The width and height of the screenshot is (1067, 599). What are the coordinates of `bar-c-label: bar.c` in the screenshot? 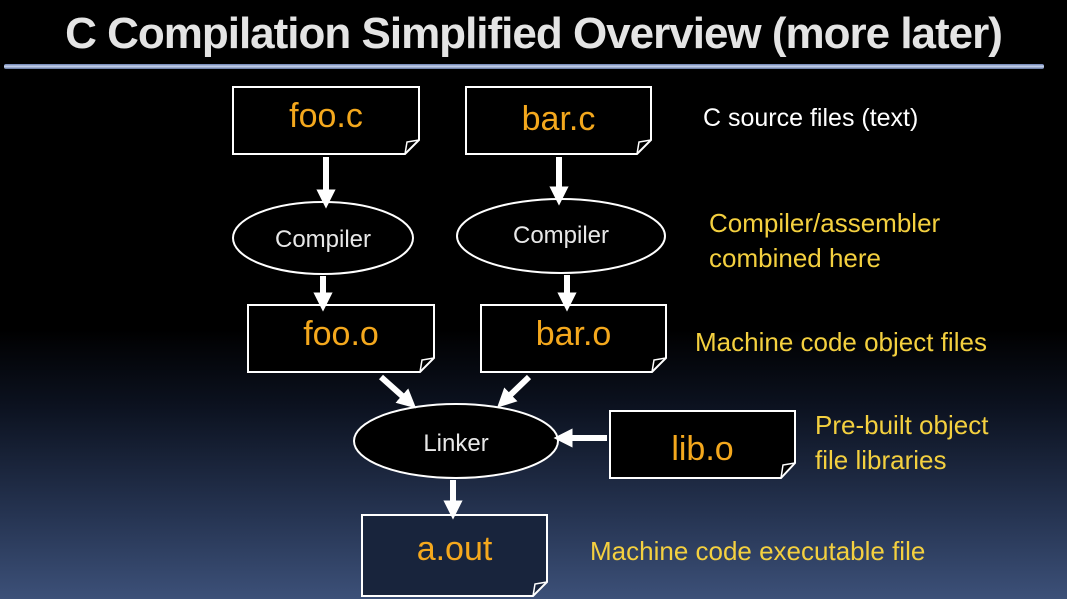 It's located at (558, 118).